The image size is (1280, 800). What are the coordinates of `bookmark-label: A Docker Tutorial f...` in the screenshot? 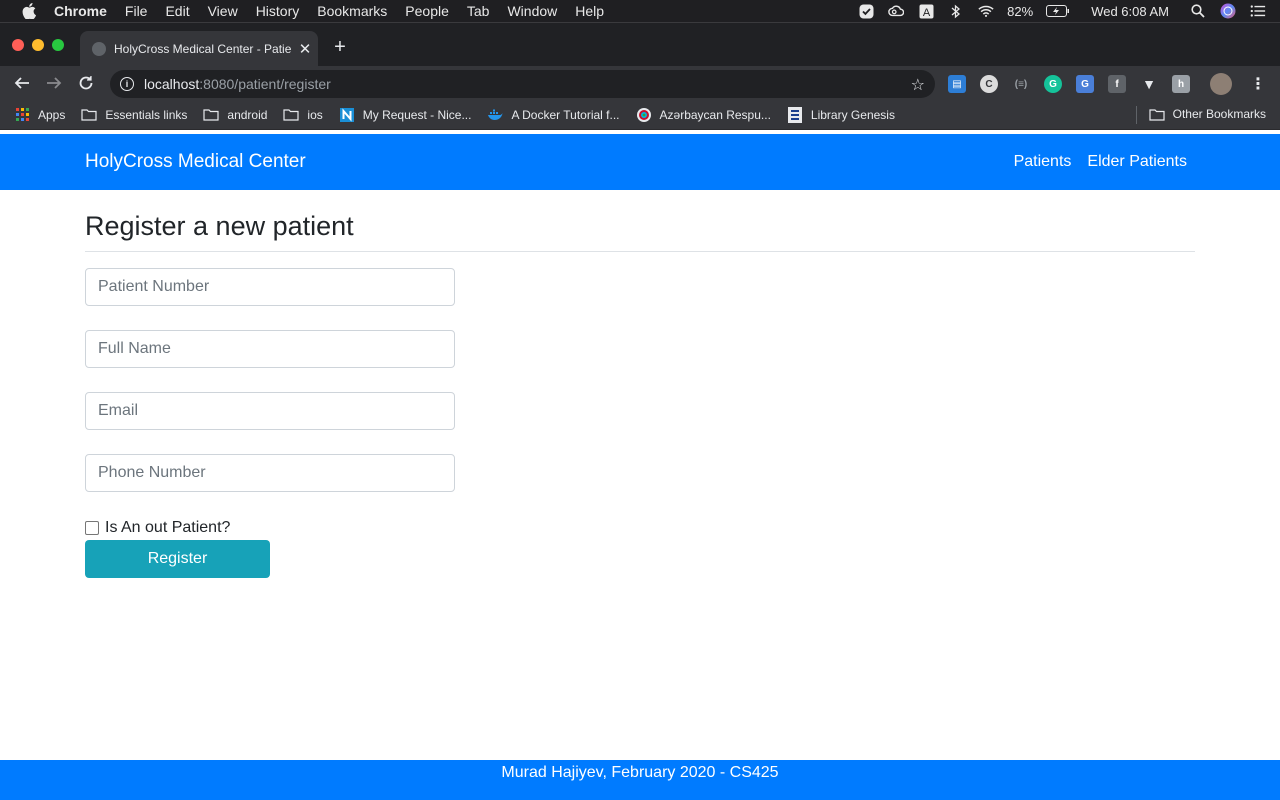 It's located at (565, 114).